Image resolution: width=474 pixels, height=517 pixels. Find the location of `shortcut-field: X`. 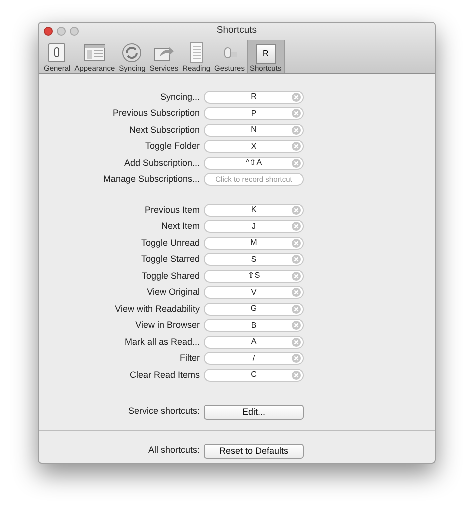

shortcut-field: X is located at coordinates (254, 147).